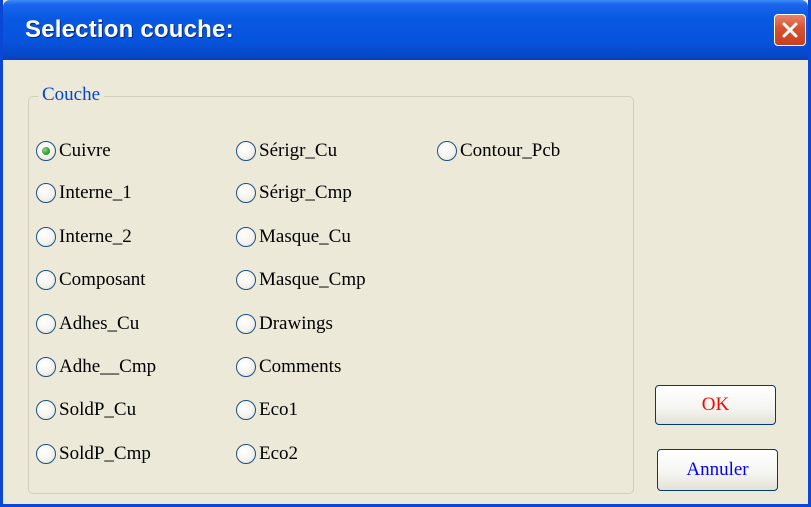  I want to click on radio-cuivre: Cuivre, so click(73, 151).